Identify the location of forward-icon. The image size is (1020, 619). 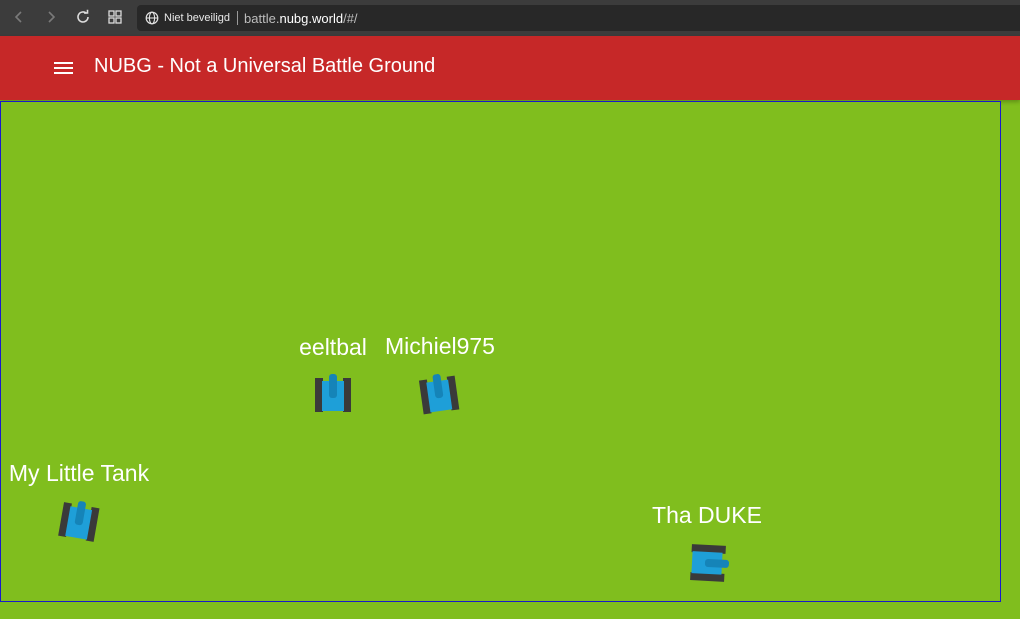
(51, 17).